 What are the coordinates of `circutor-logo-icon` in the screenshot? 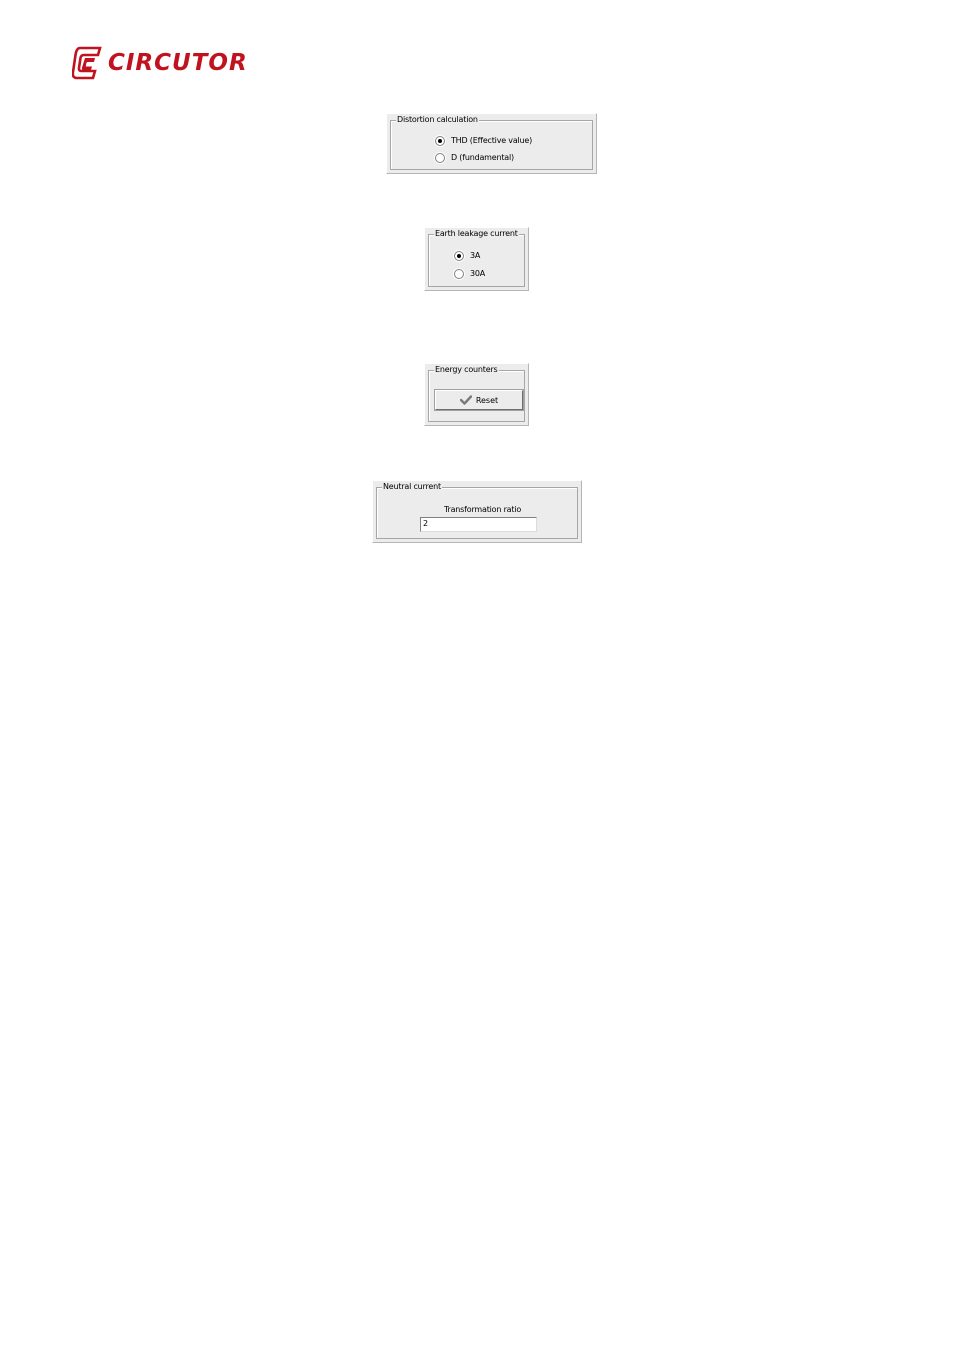 It's located at (87, 63).